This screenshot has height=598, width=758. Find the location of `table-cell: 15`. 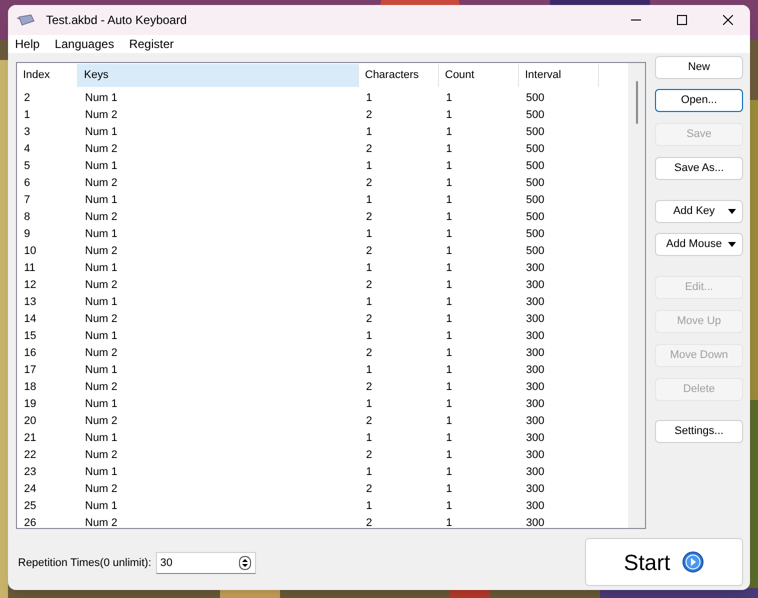

table-cell: 15 is located at coordinates (30, 336).